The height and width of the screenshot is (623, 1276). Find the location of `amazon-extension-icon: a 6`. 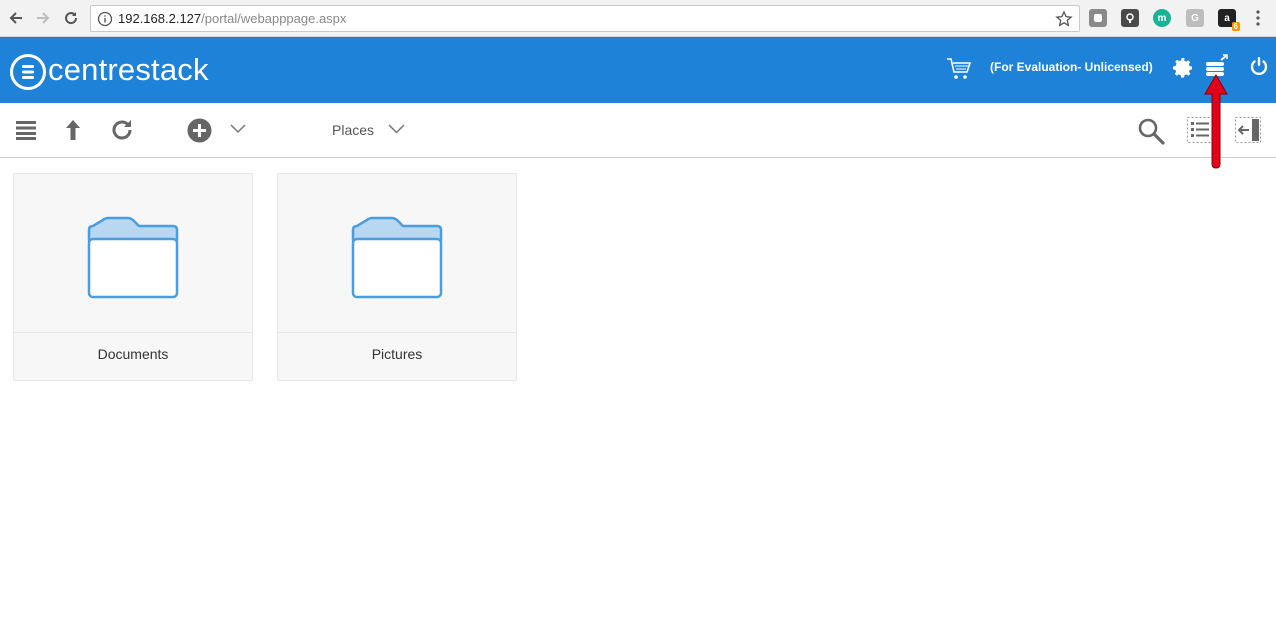

amazon-extension-icon: a 6 is located at coordinates (1229, 20).